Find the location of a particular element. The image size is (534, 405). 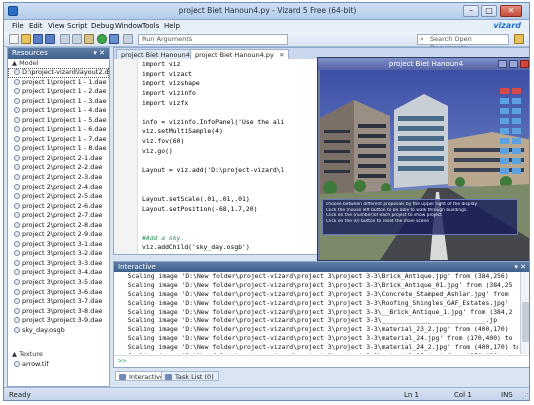

menu-window: Window is located at coordinates (129, 26).